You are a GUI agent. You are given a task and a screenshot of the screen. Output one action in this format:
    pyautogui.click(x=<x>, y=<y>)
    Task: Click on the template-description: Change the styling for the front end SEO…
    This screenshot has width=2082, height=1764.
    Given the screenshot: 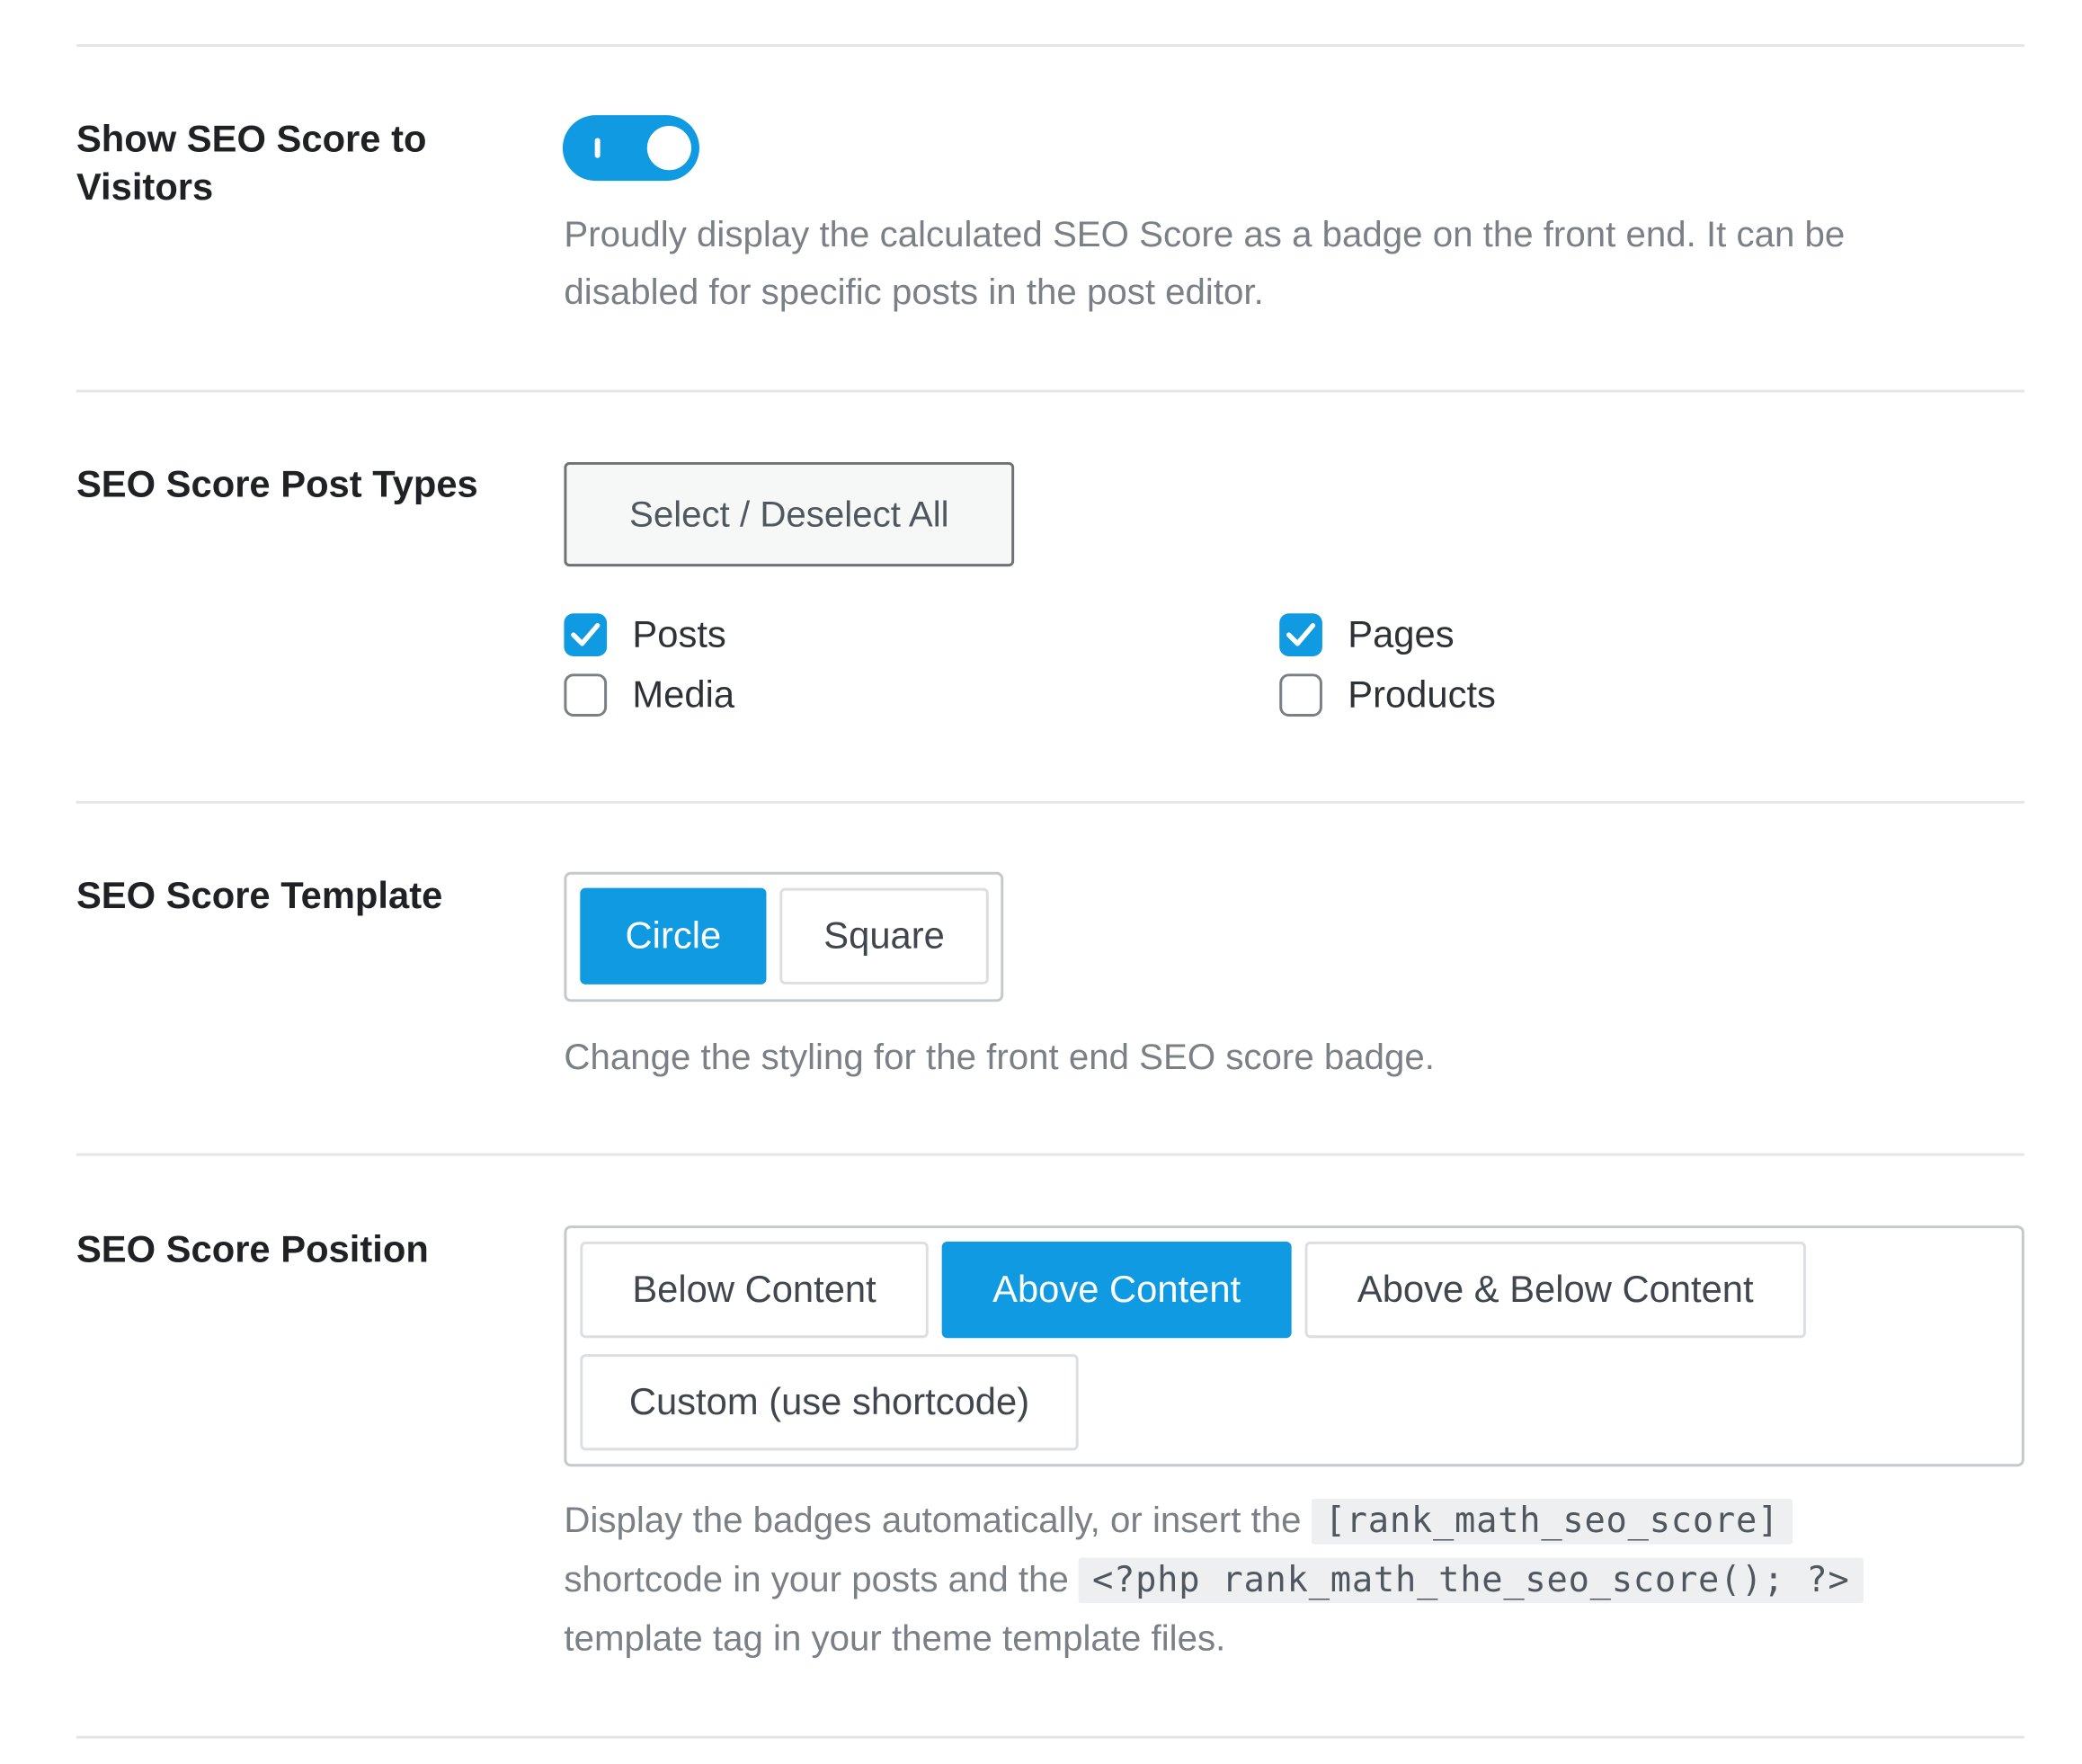 What is the action you would take?
    pyautogui.click(x=999, y=1057)
    